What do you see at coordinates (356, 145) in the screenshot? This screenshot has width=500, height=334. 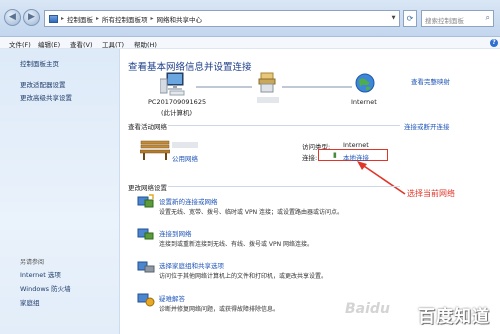 I see `access-type-value: Internet` at bounding box center [356, 145].